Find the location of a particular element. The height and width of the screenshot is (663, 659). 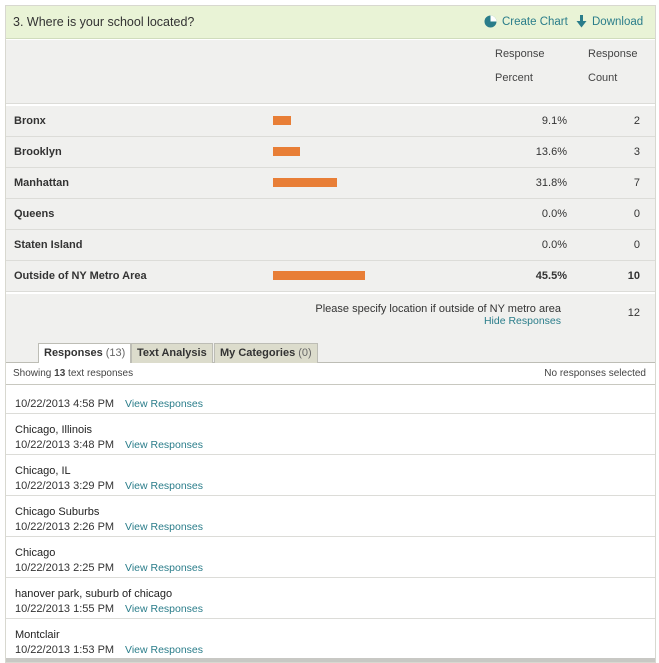

tab-my-categories: My Categories (0) is located at coordinates (266, 353).